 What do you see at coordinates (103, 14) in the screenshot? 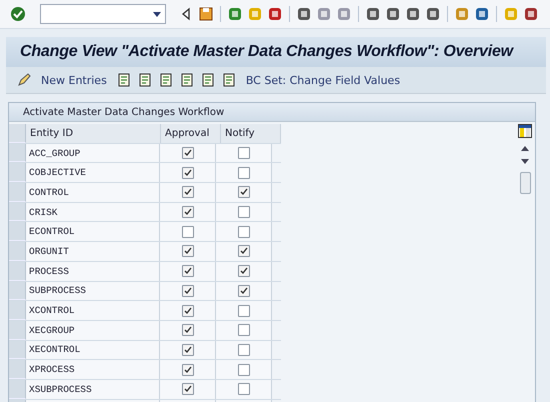
I see `command-field` at bounding box center [103, 14].